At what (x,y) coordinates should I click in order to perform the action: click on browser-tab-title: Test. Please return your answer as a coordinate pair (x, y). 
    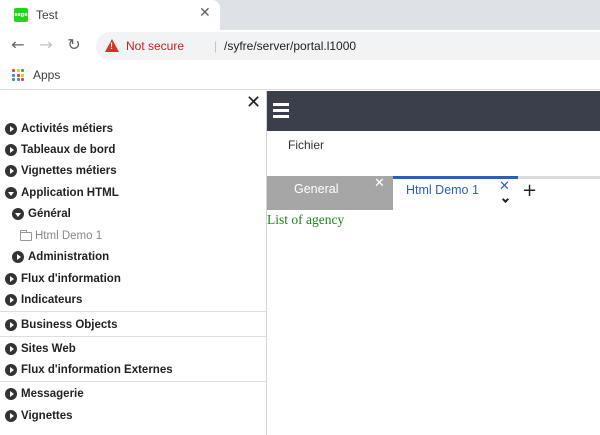
    Looking at the image, I should click on (47, 15).